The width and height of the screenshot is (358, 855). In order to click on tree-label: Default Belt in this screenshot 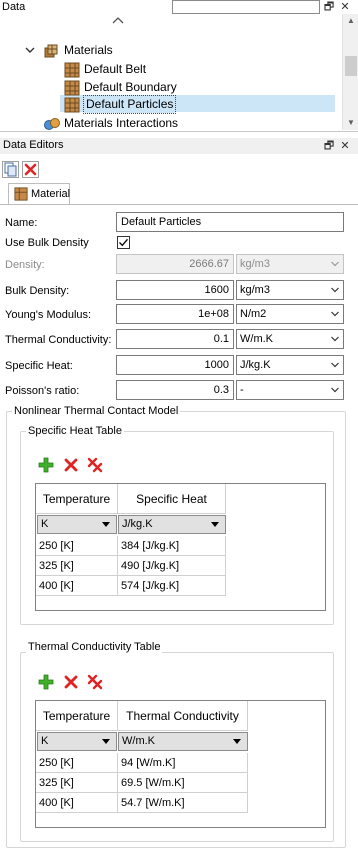, I will do `click(115, 69)`.